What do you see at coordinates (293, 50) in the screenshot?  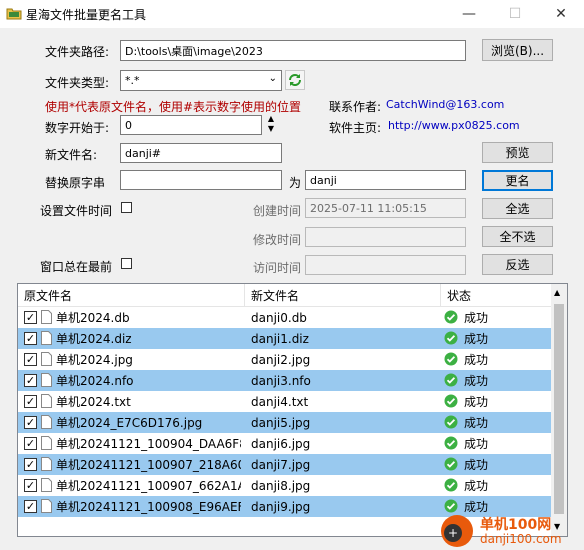 I see `folder-path-input: D:\tools\桌面\image\2023` at bounding box center [293, 50].